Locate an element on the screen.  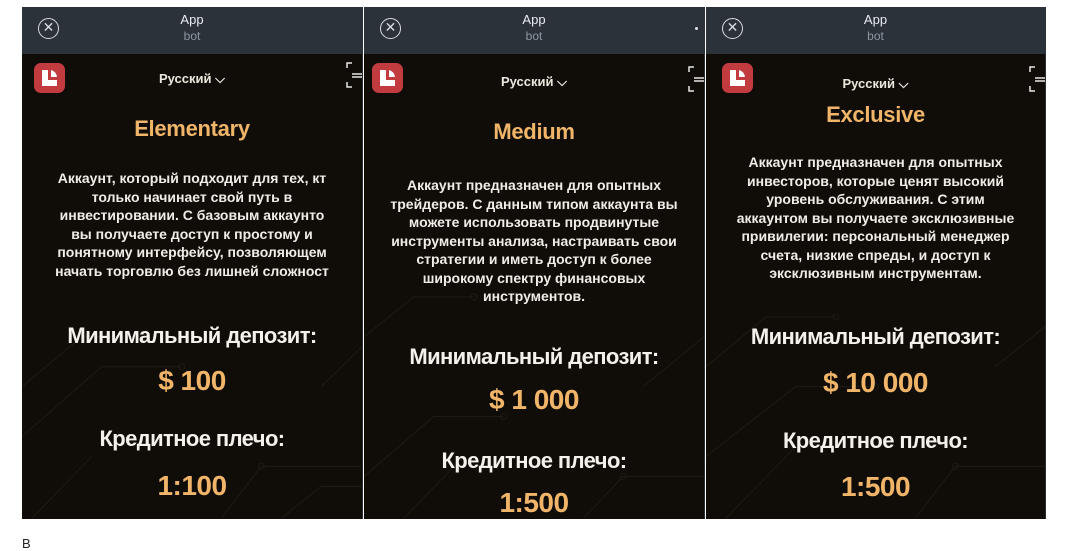
leverage-value: 1:100 is located at coordinates (192, 485).